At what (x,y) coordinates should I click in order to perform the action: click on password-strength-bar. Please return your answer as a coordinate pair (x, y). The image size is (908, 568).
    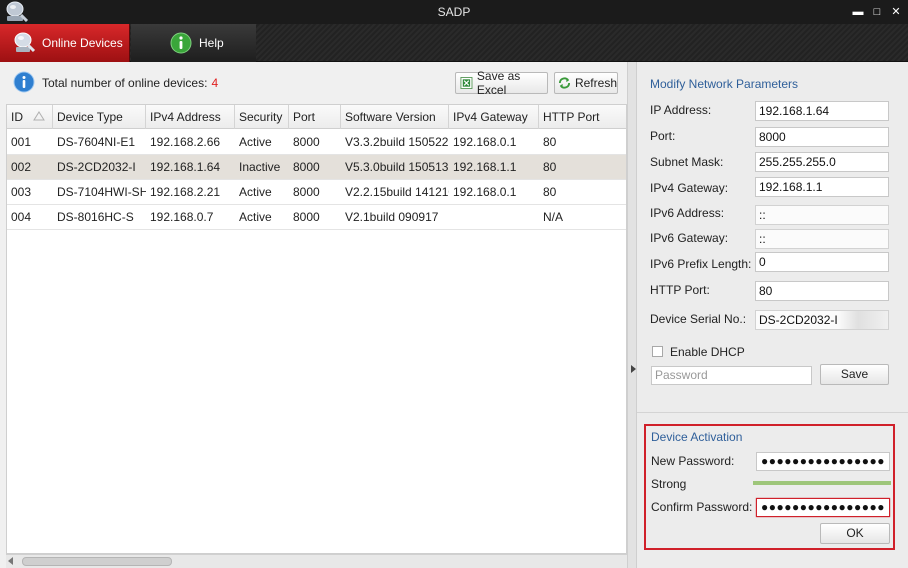
    Looking at the image, I should click on (822, 483).